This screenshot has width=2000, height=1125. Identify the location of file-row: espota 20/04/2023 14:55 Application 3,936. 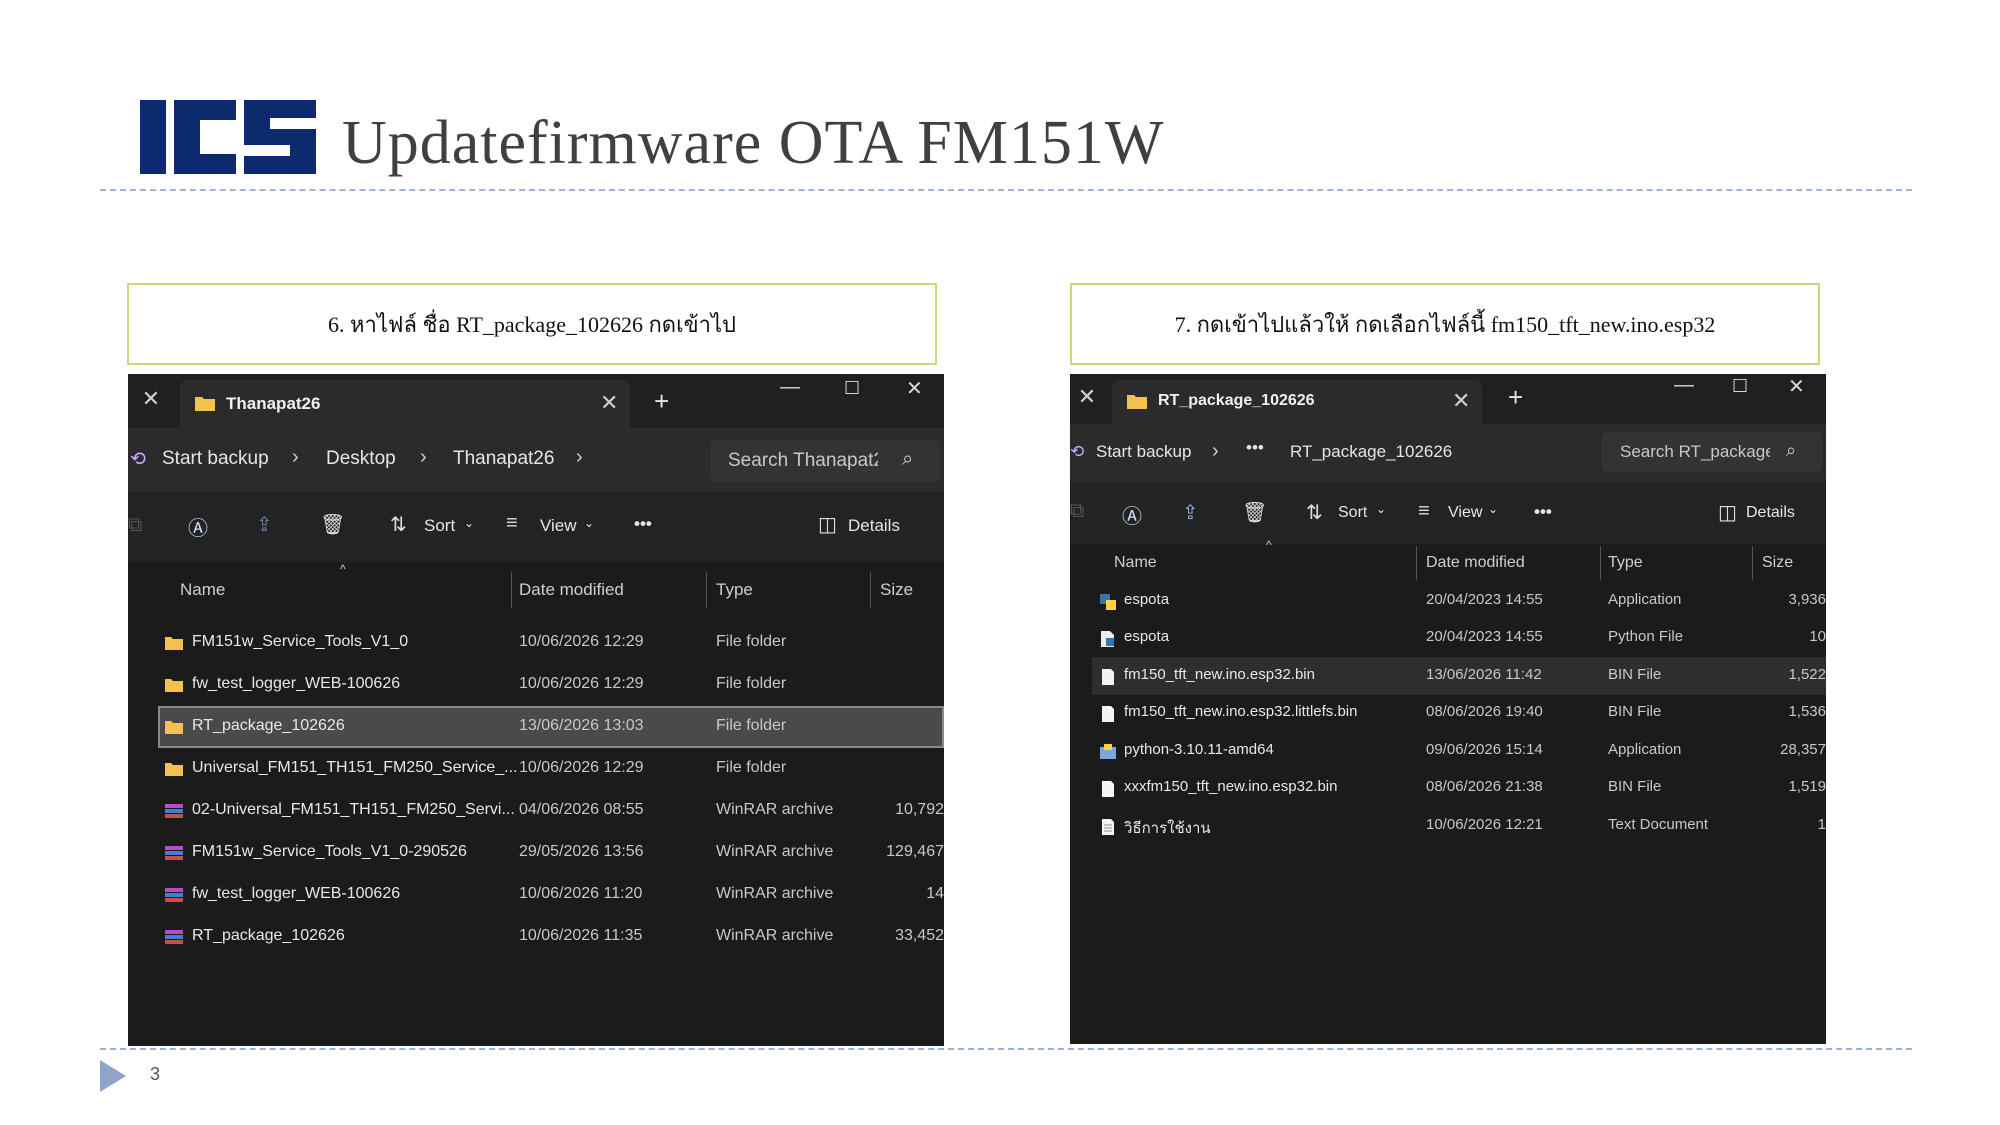
(1459, 601).